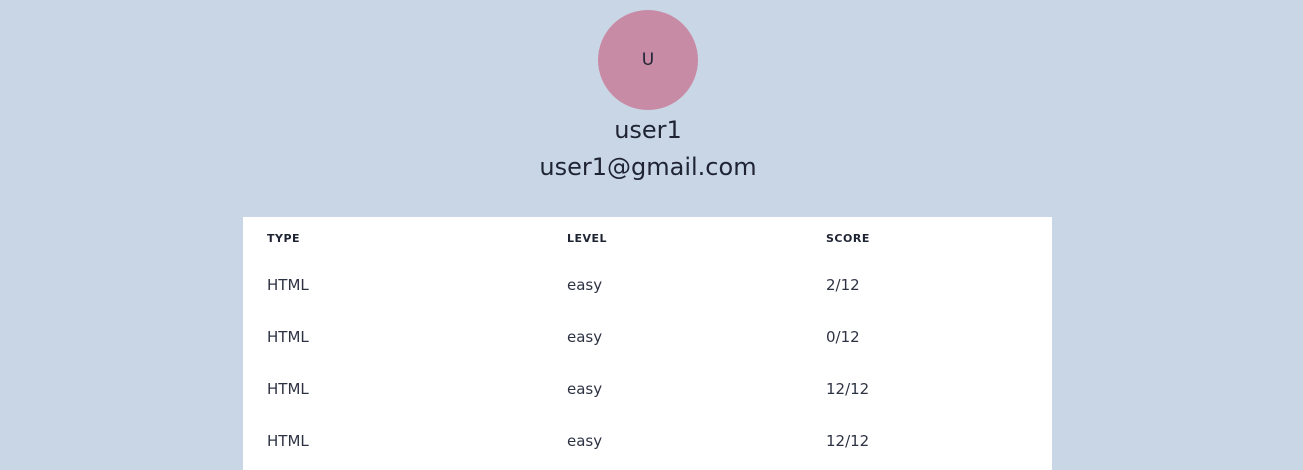  Describe the element at coordinates (843, 285) in the screenshot. I see `cell-score: 2/12` at that location.